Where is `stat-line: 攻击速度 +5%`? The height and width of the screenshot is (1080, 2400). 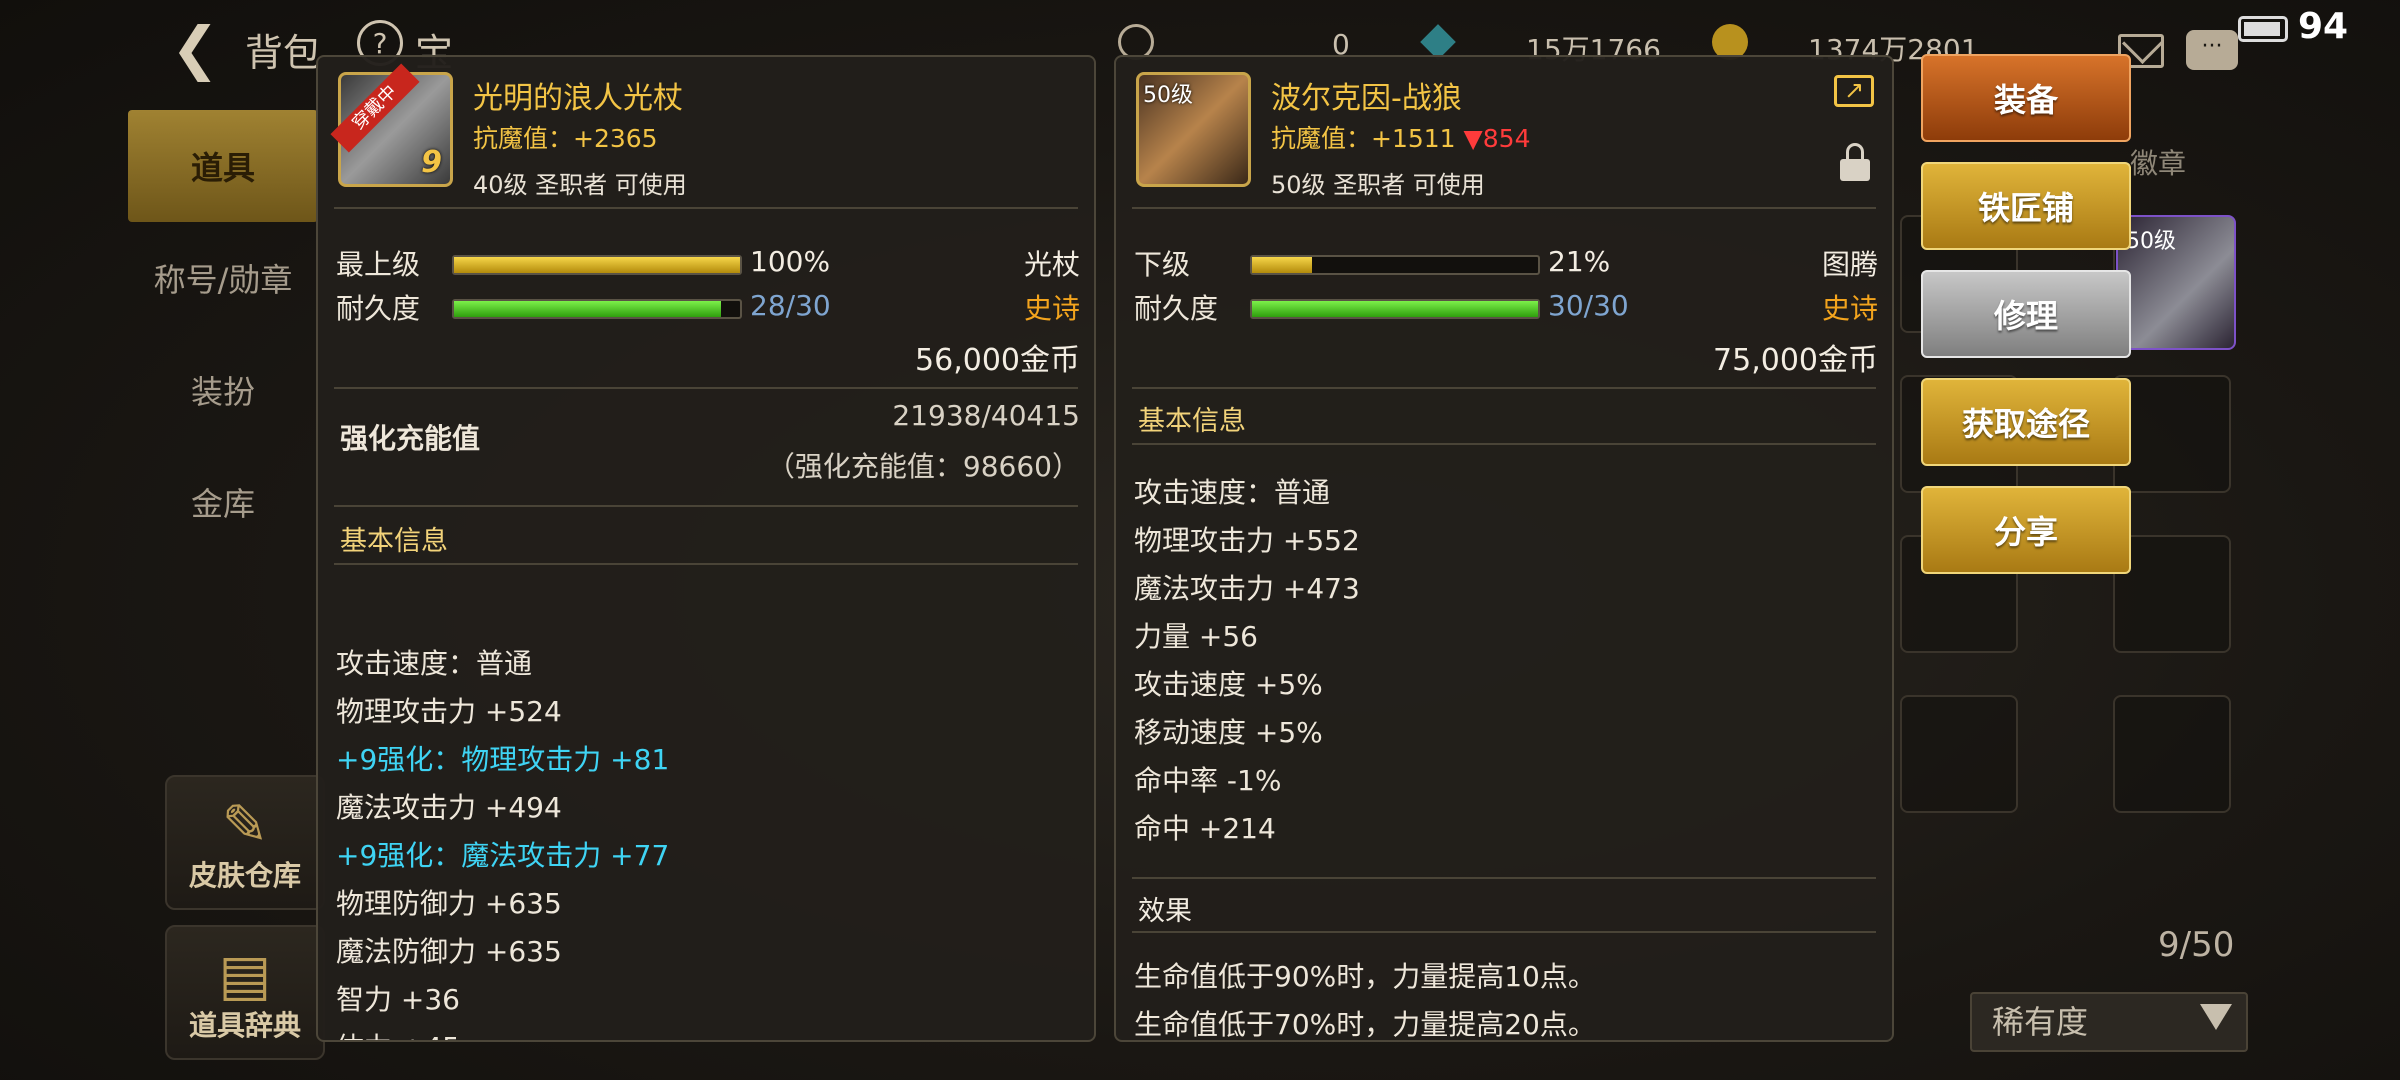 stat-line: 攻击速度 +5% is located at coordinates (1228, 684).